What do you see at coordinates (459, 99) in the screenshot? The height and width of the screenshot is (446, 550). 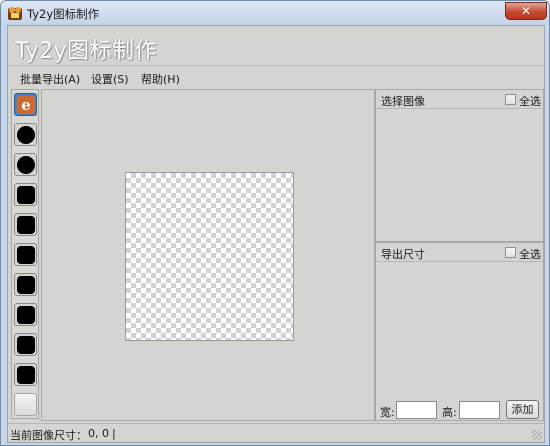 I see `select-image-header: 选择图像 全选` at bounding box center [459, 99].